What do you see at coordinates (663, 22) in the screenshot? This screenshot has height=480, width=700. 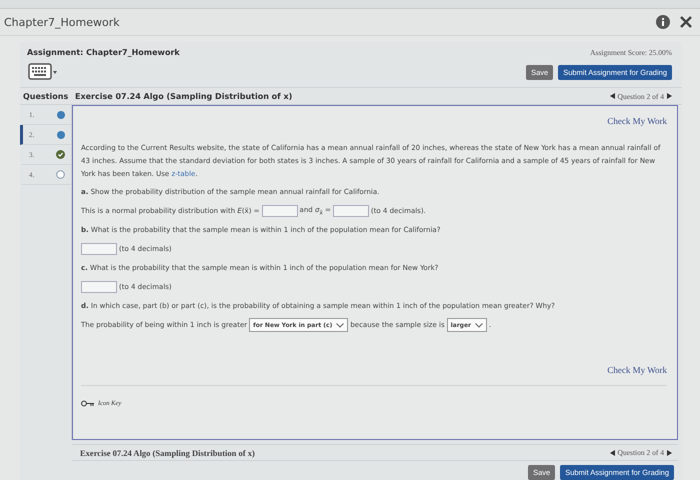 I see `info-icon` at bounding box center [663, 22].